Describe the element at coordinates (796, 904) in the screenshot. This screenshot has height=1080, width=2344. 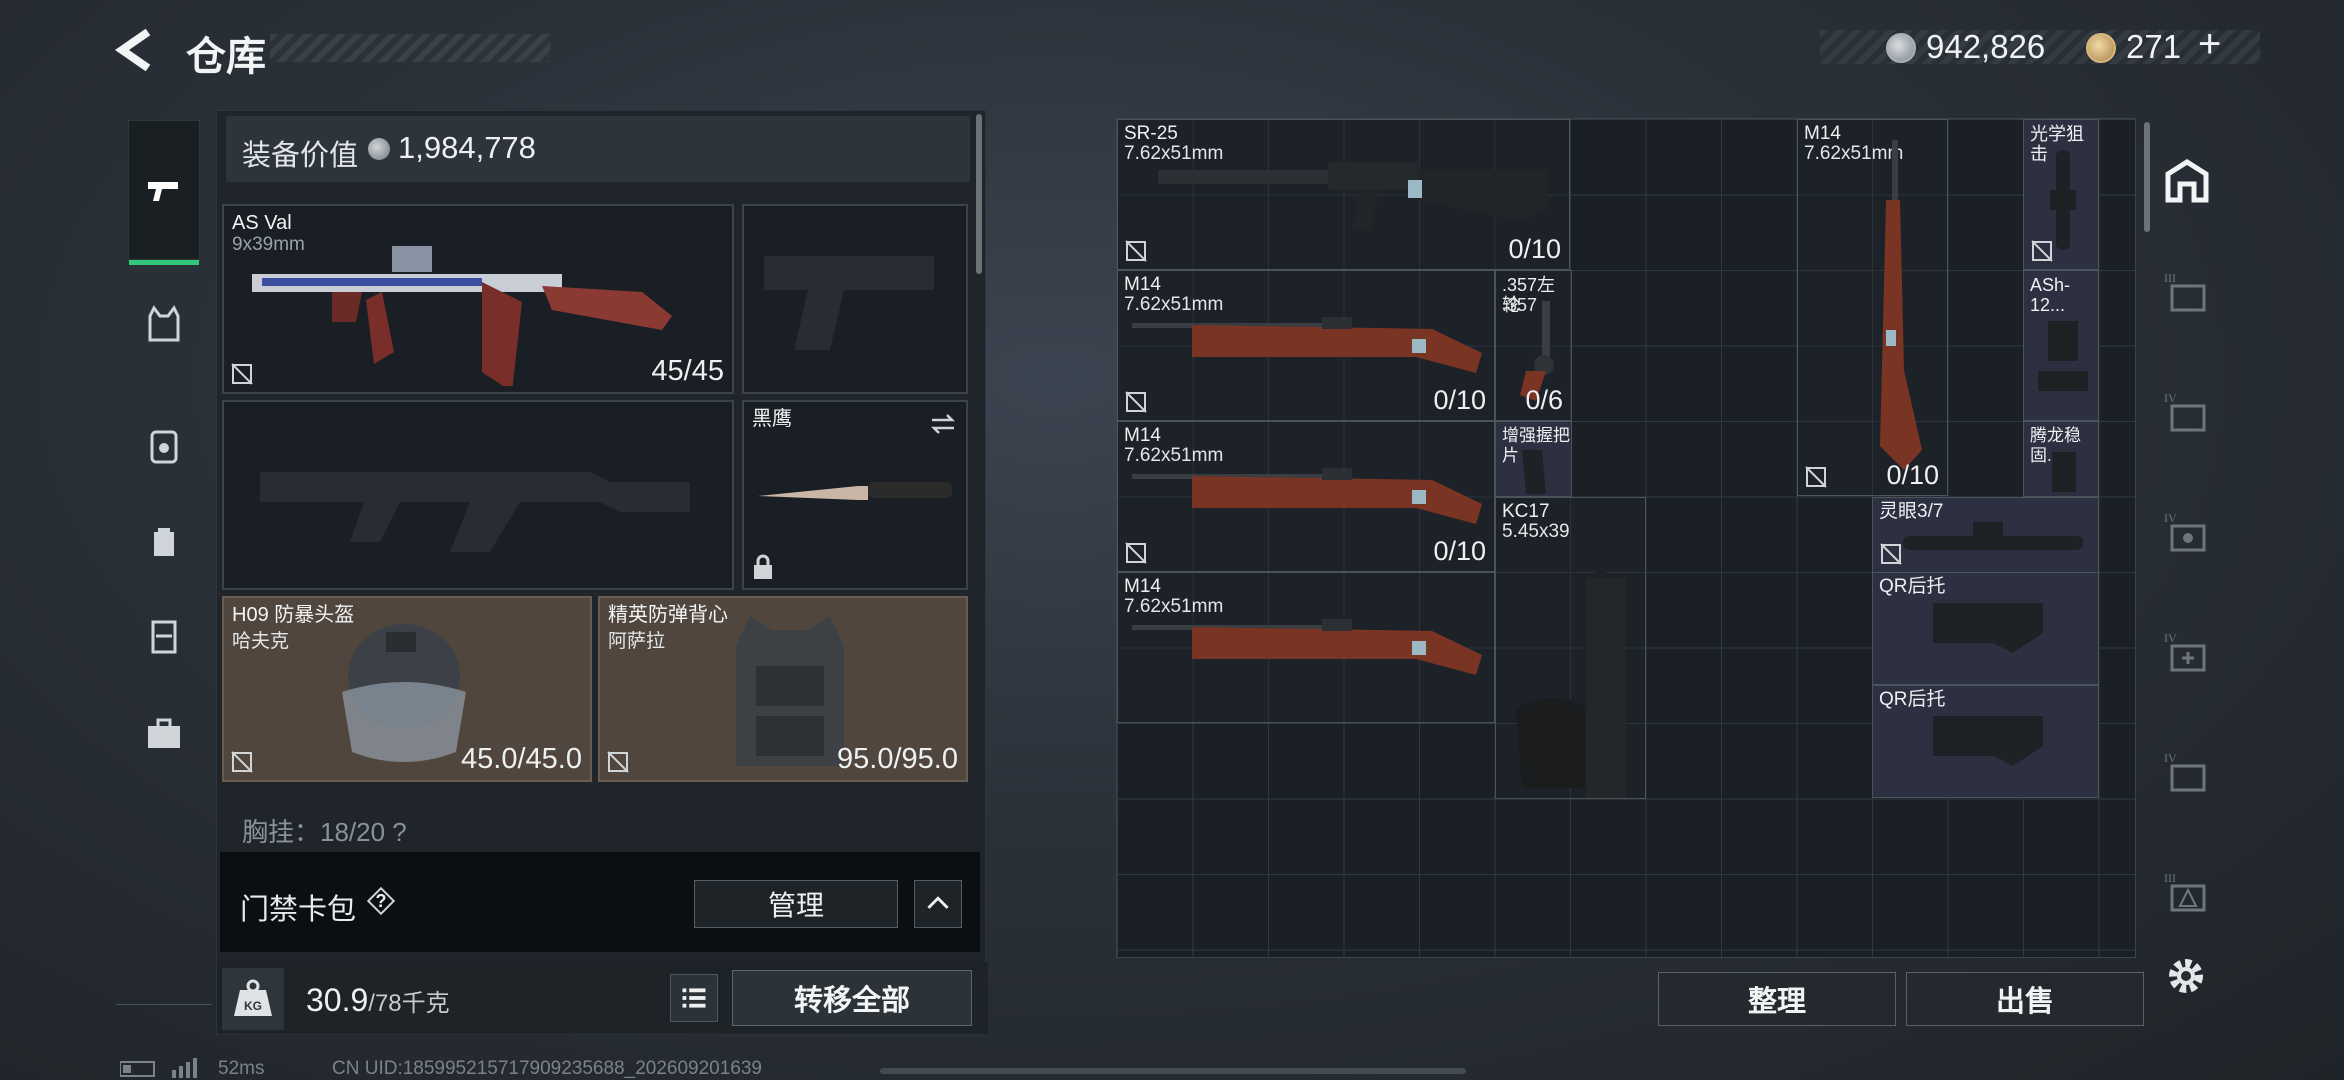
I see `manage-button: 管理` at that location.